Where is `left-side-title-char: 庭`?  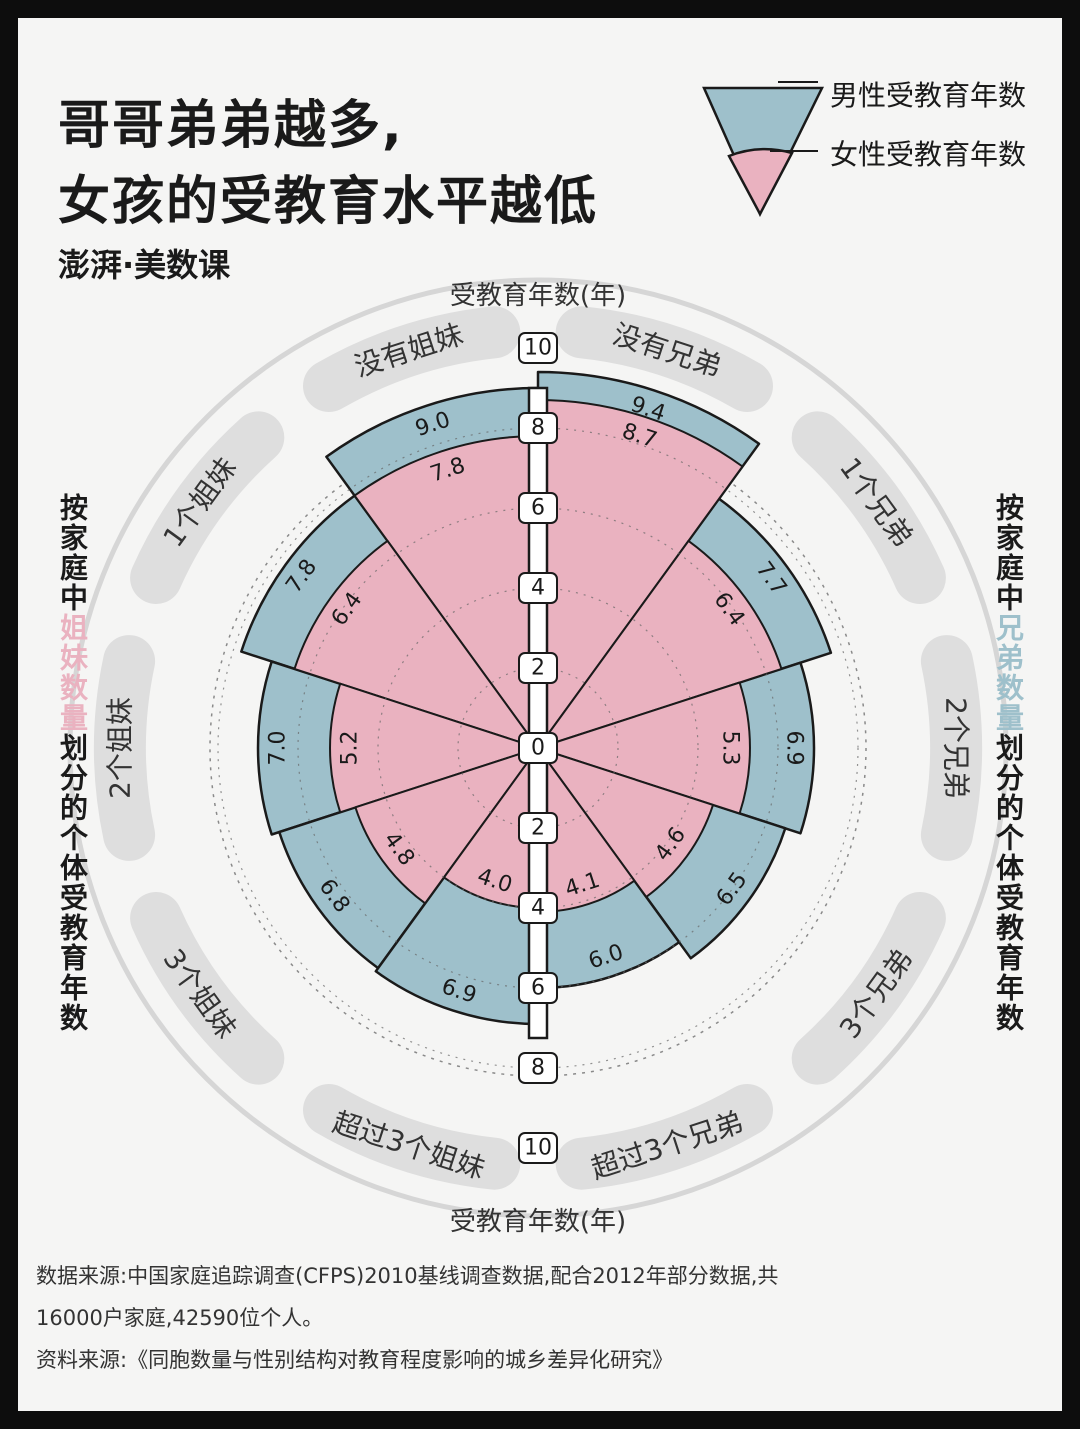
left-side-title-char: 庭 is located at coordinates (74, 568).